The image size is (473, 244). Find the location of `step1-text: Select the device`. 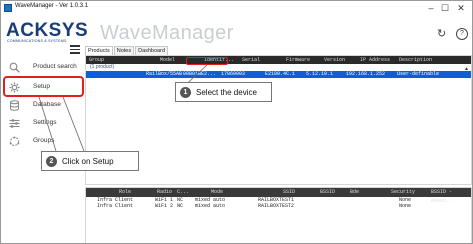

step1-text: Select the device is located at coordinates (226, 92).